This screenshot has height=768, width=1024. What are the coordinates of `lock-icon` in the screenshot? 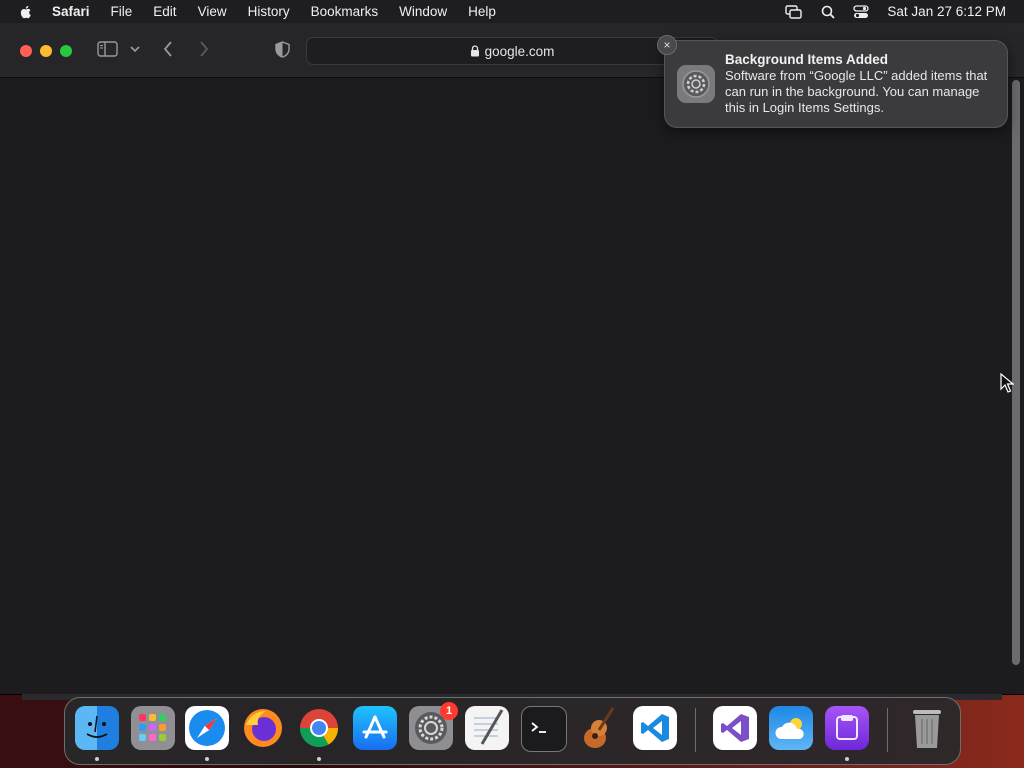 It's located at (475, 51).